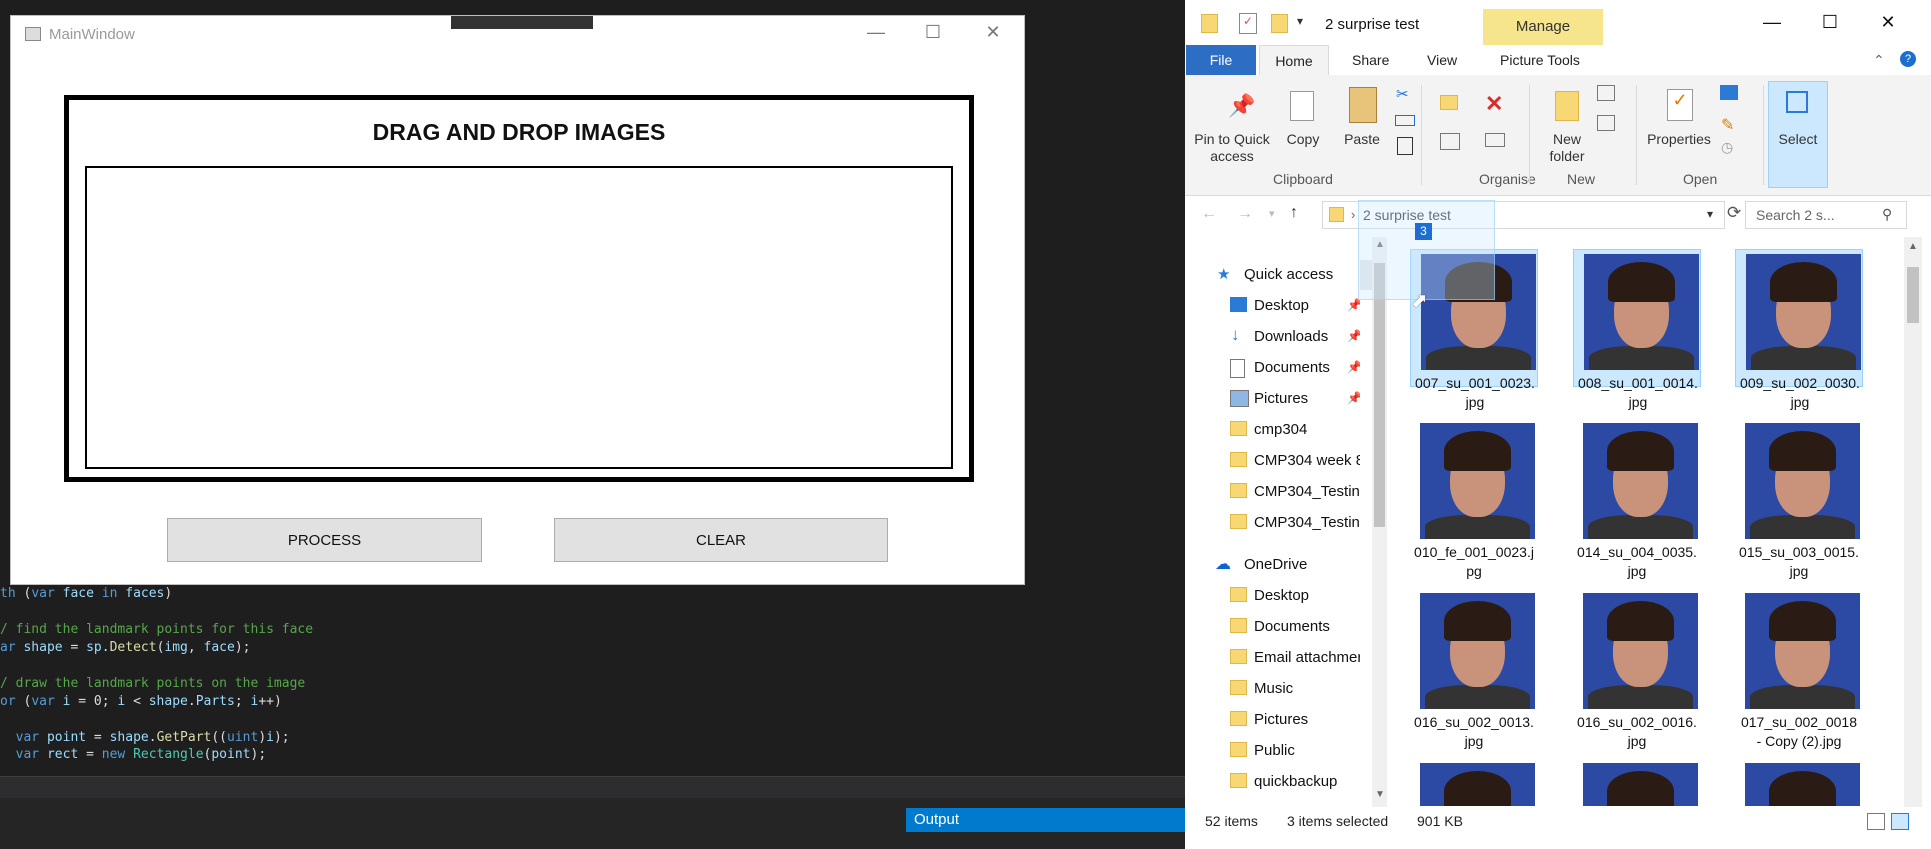 The image size is (1931, 849). Describe the element at coordinates (1353, 214) in the screenshot. I see `breadcrumb-chevron-icon: ›` at that location.